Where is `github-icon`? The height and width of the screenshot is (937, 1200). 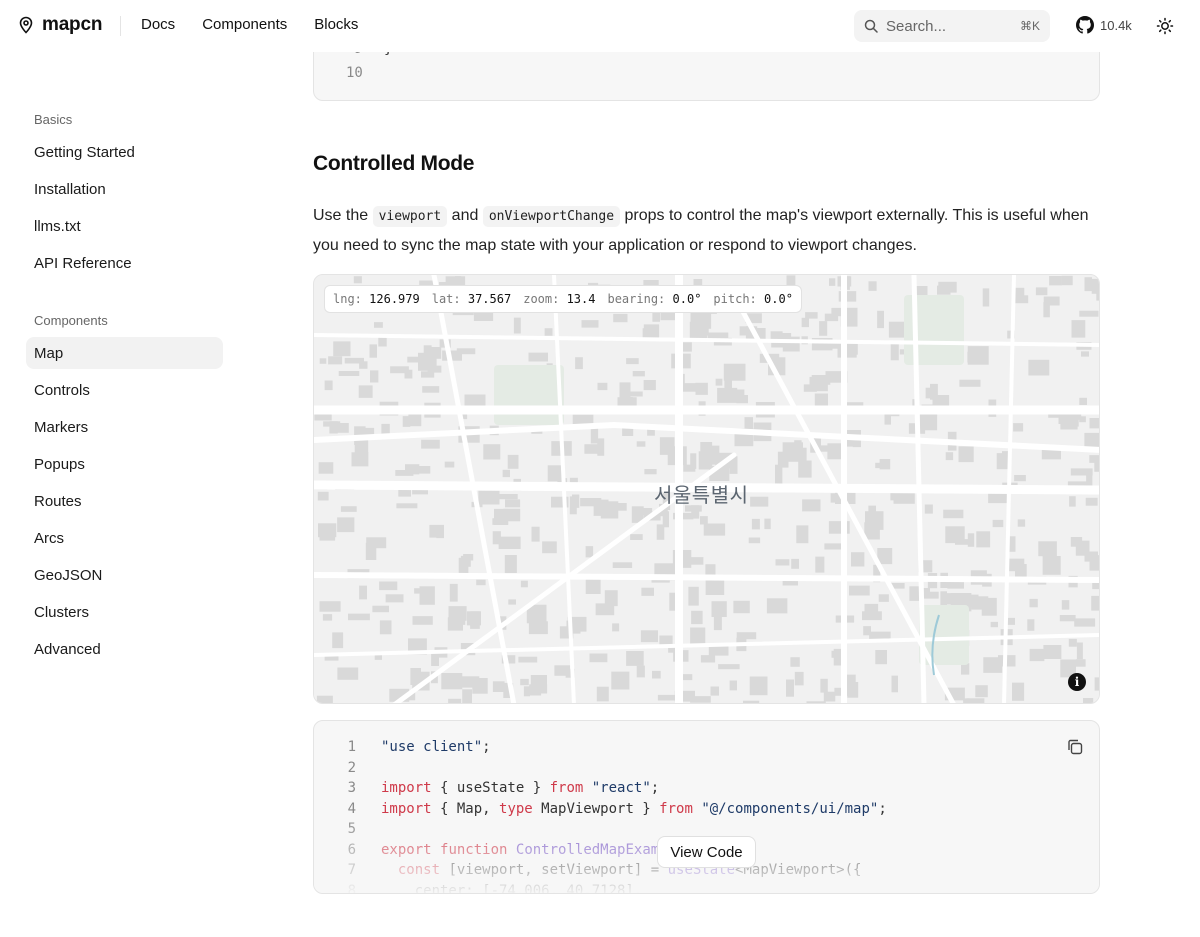 github-icon is located at coordinates (1085, 25).